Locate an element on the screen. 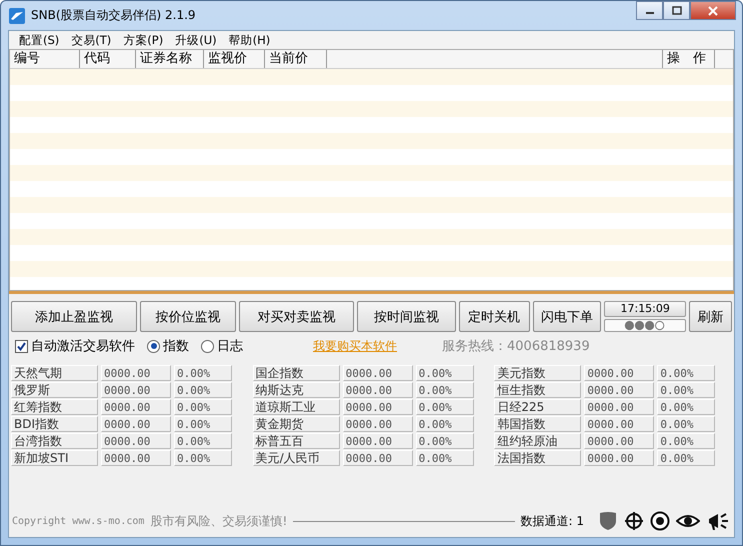 This screenshot has width=743, height=546. index-name: 国企指数 is located at coordinates (296, 373).